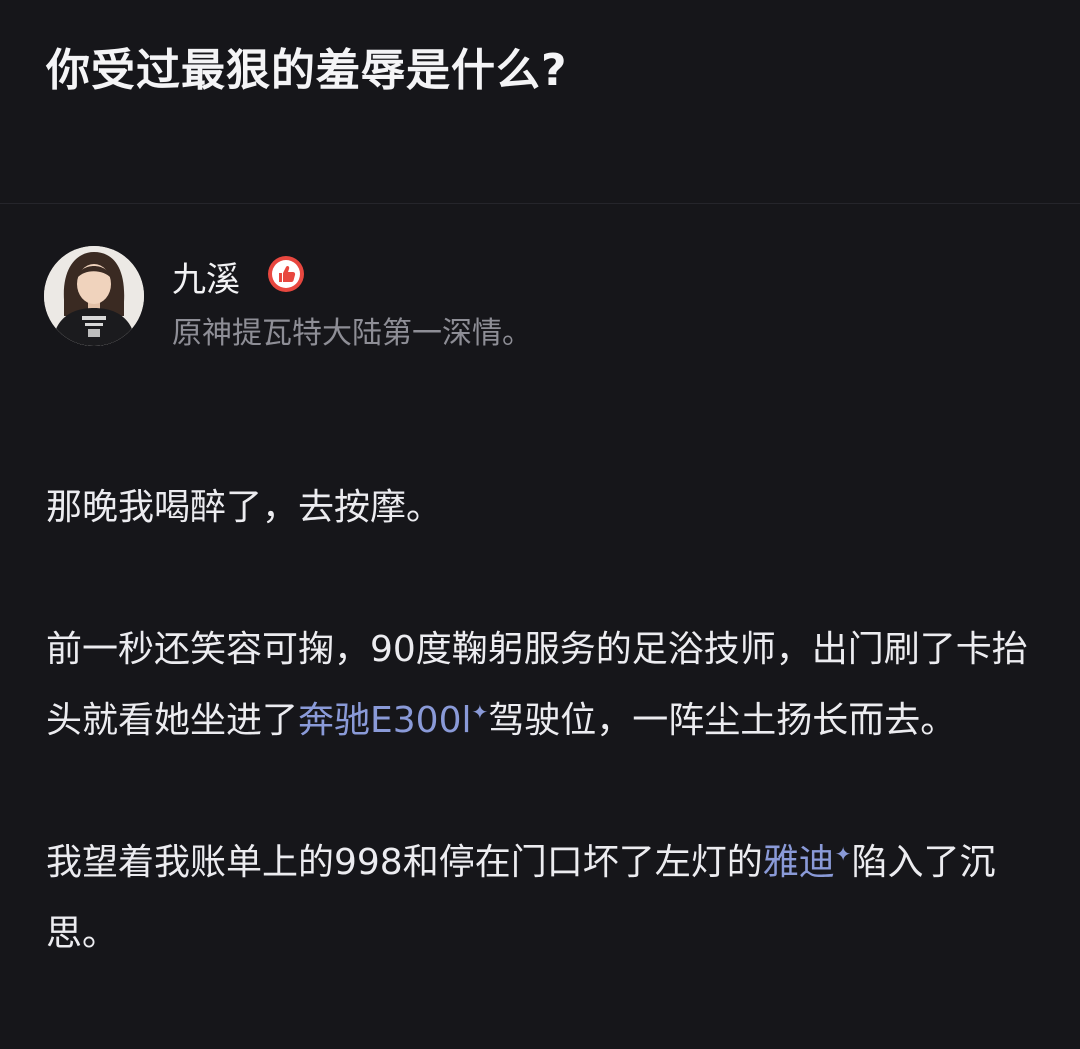 Image resolution: width=1080 pixels, height=1049 pixels. What do you see at coordinates (541, 507) in the screenshot?
I see `answer-paragraph: 那晚我喝醉了，去按摩。` at bounding box center [541, 507].